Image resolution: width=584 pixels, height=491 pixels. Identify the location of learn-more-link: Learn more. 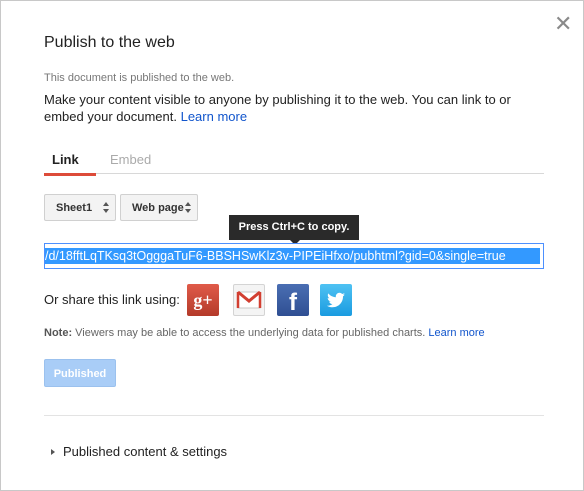
(214, 116).